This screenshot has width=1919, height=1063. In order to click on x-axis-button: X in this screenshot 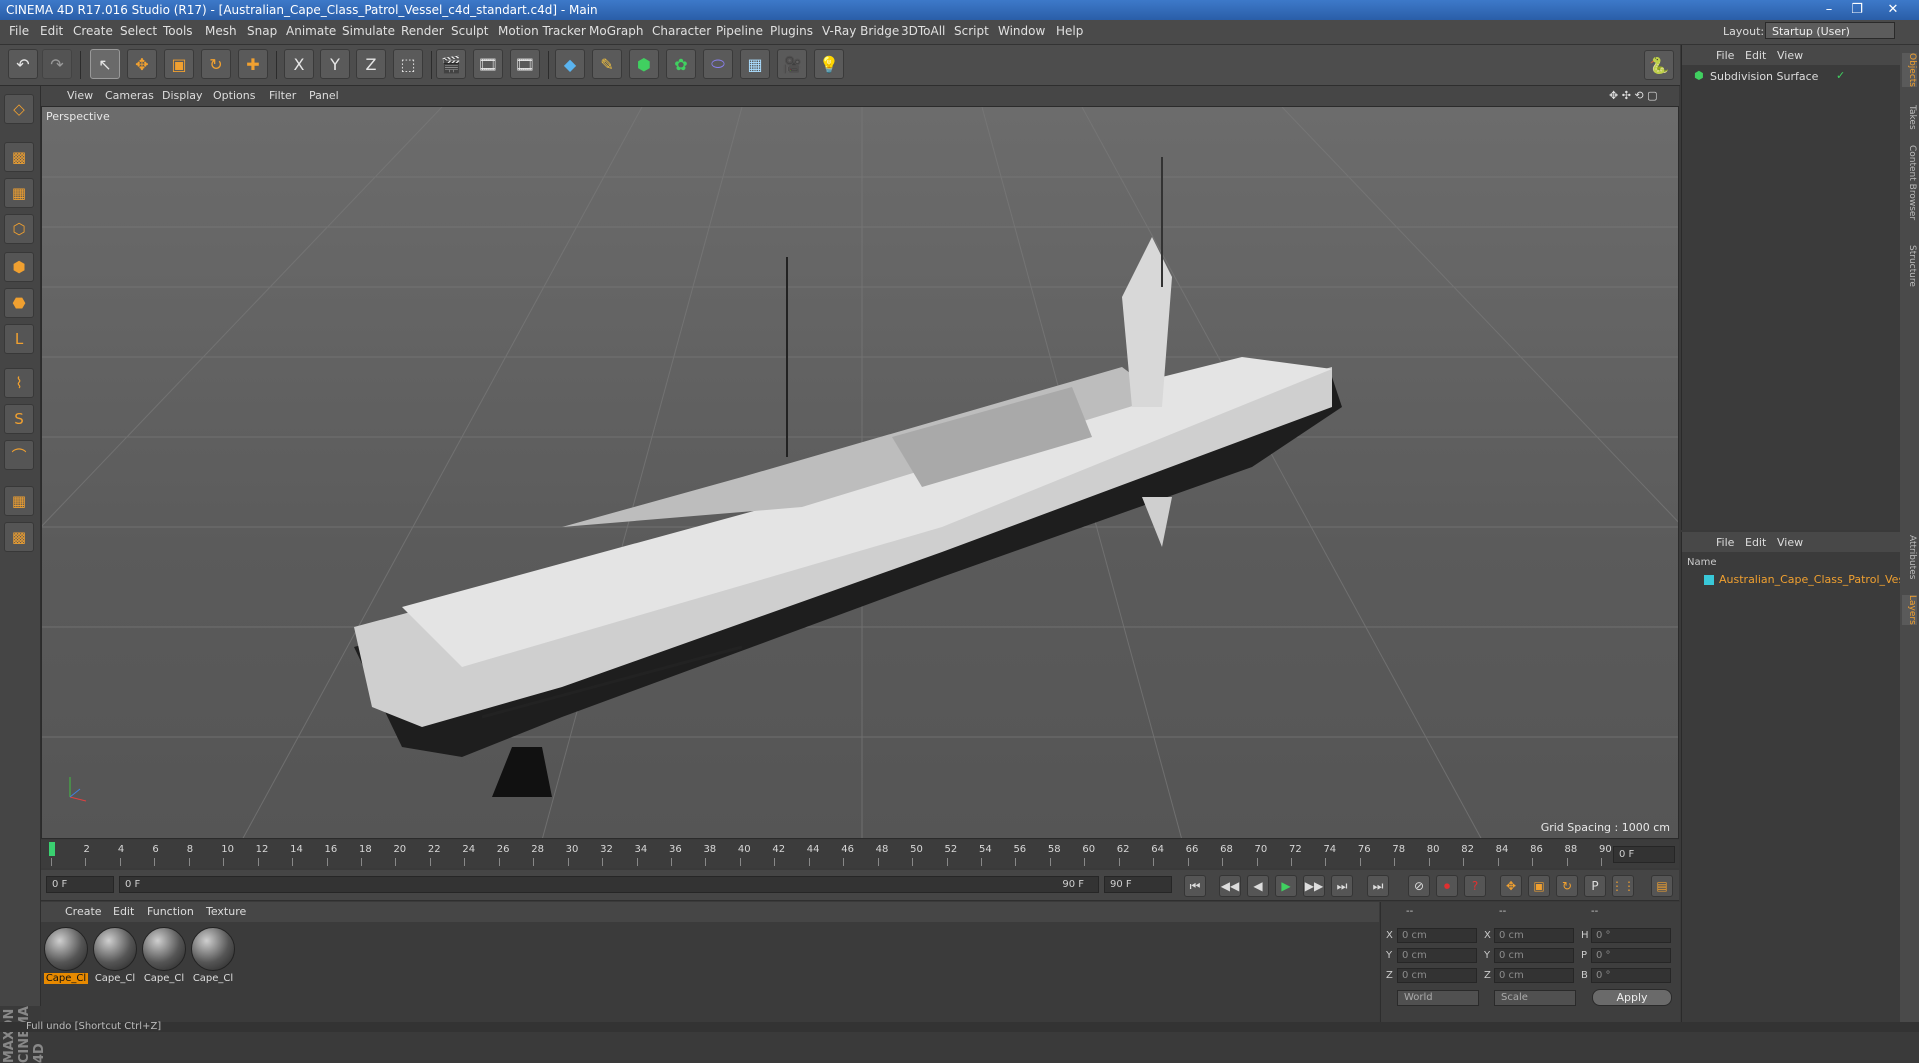, I will do `click(299, 64)`.